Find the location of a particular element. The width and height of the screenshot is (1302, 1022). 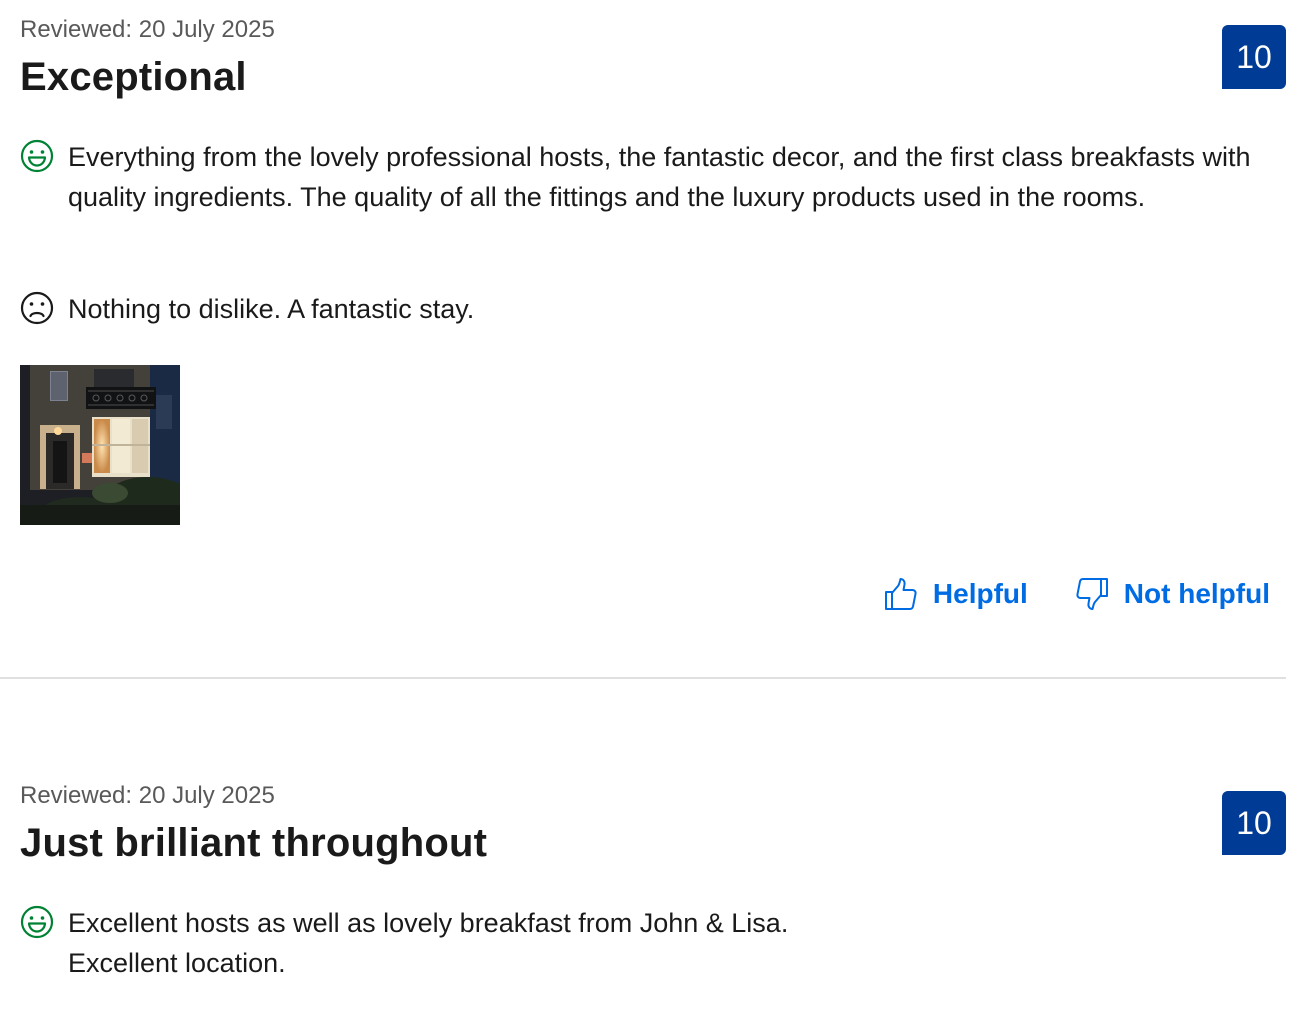

thumbs-down-icon is located at coordinates (1092, 594).